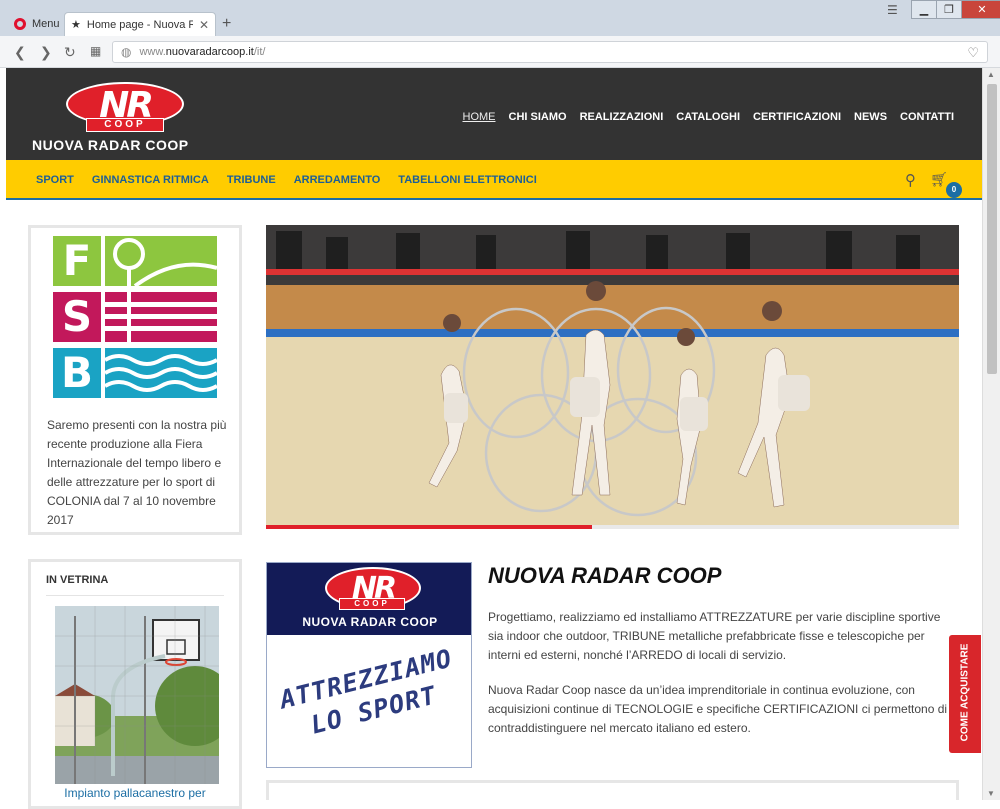 This screenshot has height=809, width=1000. I want to click on tab-title: Home page - Nuova Rada, so click(139, 24).